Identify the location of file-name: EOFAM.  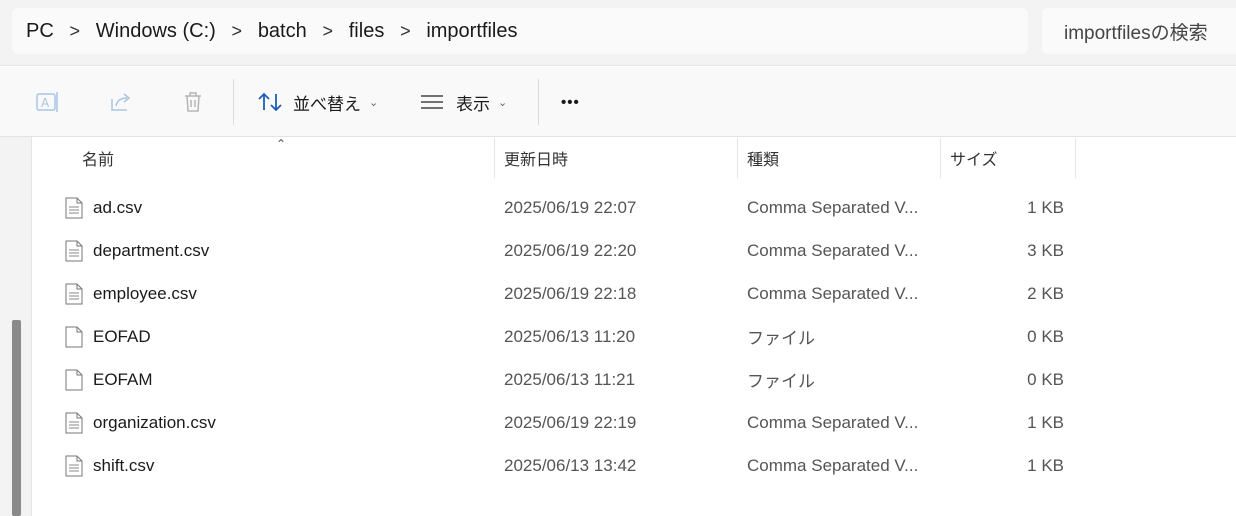
(123, 379).